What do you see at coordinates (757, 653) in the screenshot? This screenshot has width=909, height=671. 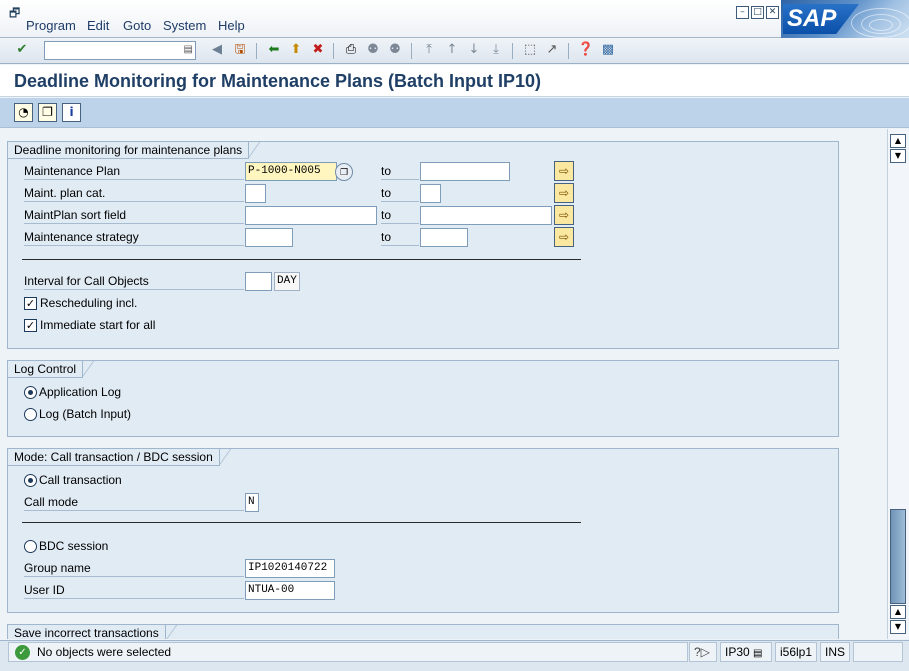 I see `transaction-list-icon: ▤` at bounding box center [757, 653].